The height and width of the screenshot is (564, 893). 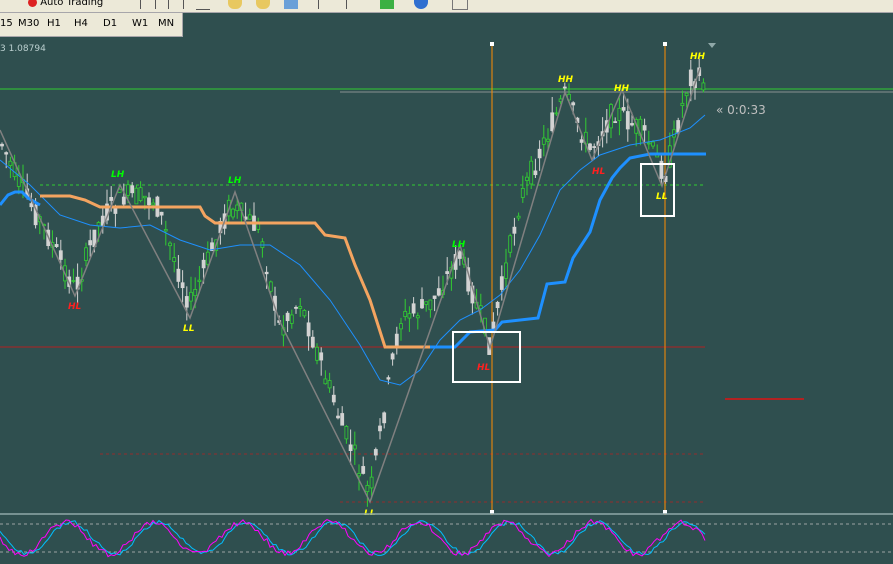 What do you see at coordinates (657, 190) in the screenshot?
I see `highlight-box` at bounding box center [657, 190].